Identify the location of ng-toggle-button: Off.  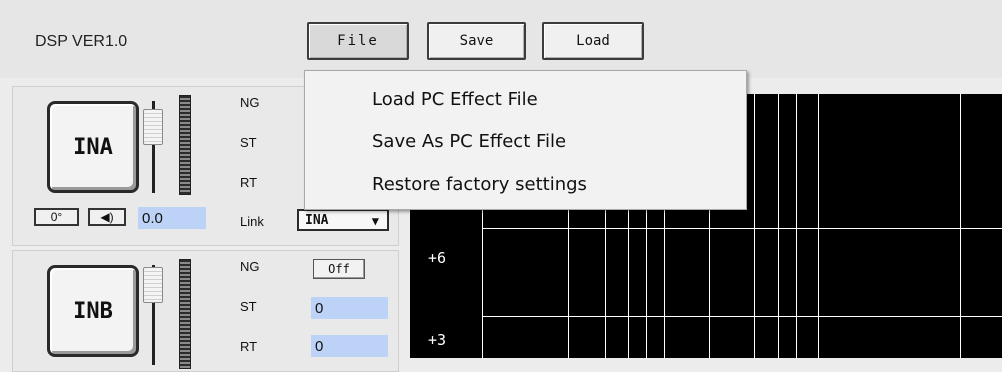
(339, 269).